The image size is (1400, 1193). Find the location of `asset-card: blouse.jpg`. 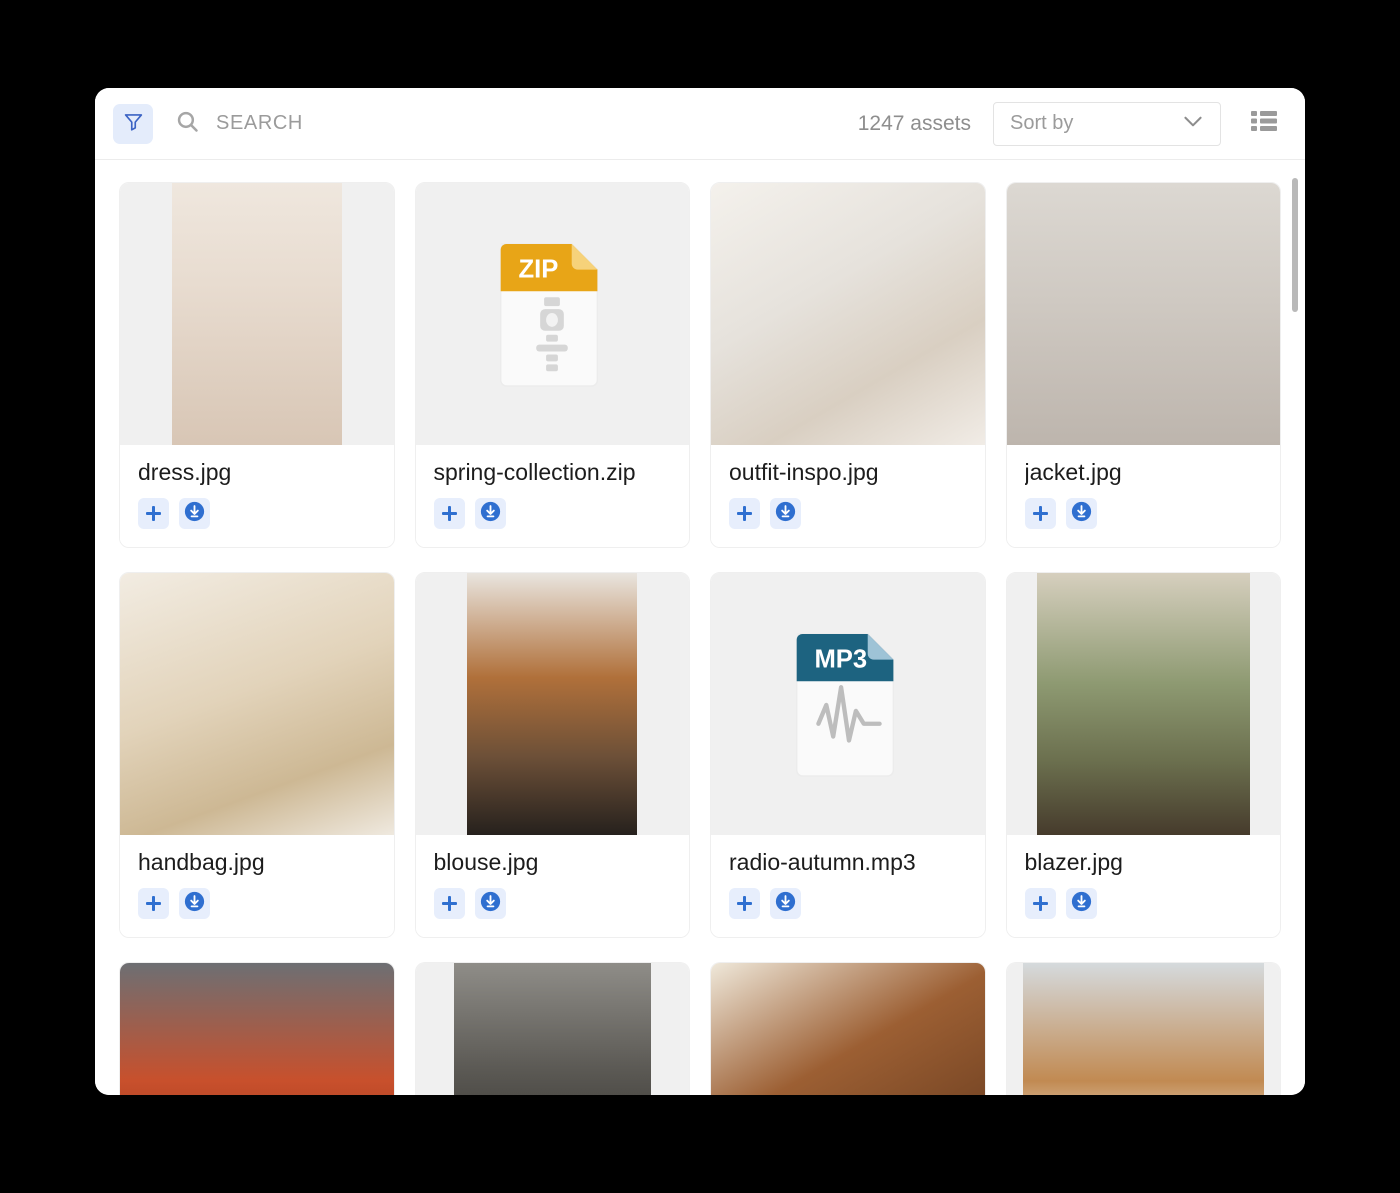

asset-card: blouse.jpg is located at coordinates (552, 755).